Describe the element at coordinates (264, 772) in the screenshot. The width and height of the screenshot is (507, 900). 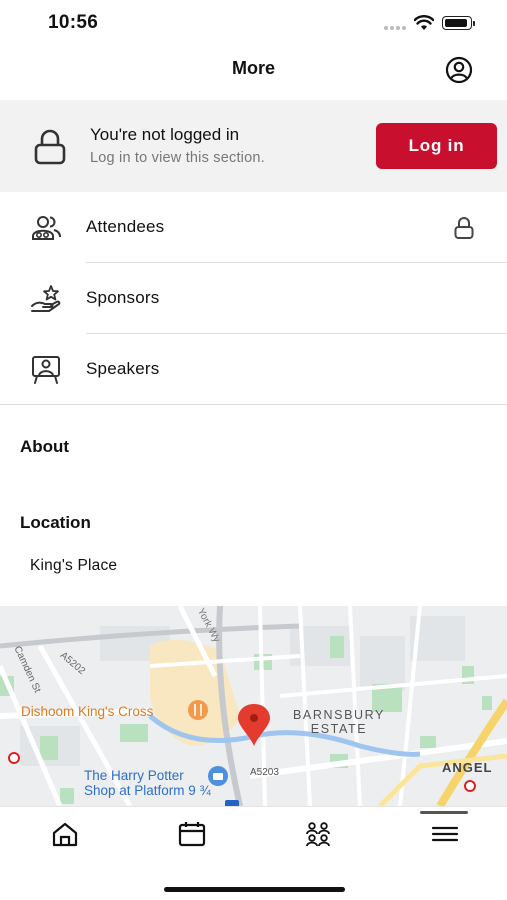
I see `map-label-a5203: A5203` at that location.